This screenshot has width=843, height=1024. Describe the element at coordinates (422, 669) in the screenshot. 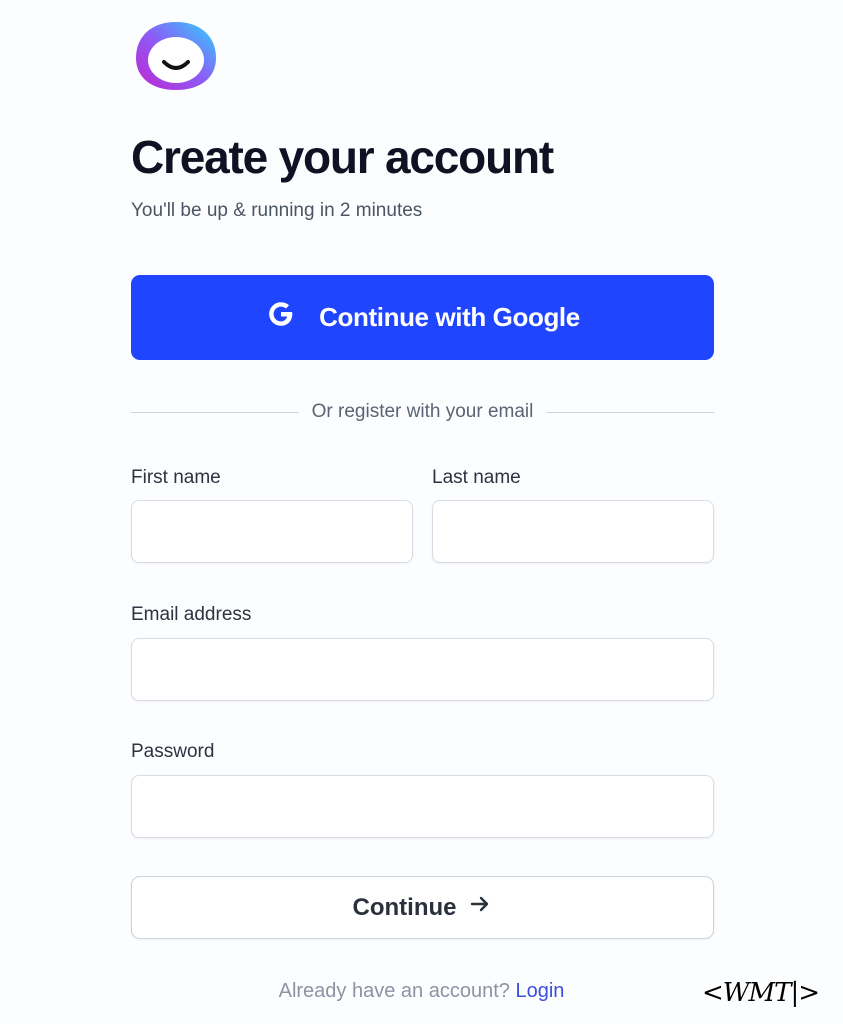

I see `email-field` at that location.